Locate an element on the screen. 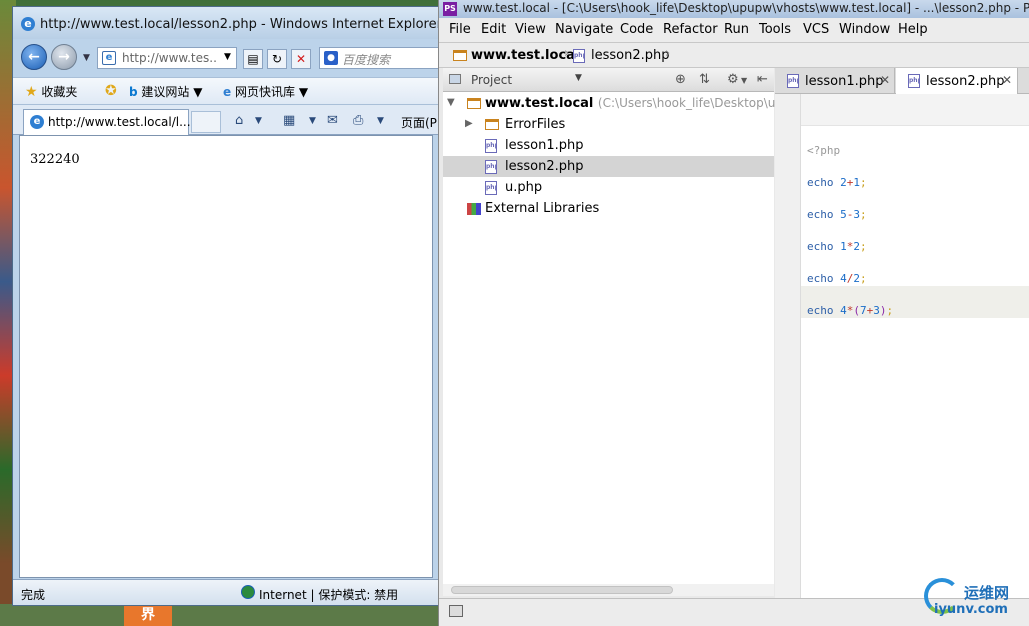 This screenshot has height=626, width=1029. tree-item-u: php u.php is located at coordinates (608, 187).